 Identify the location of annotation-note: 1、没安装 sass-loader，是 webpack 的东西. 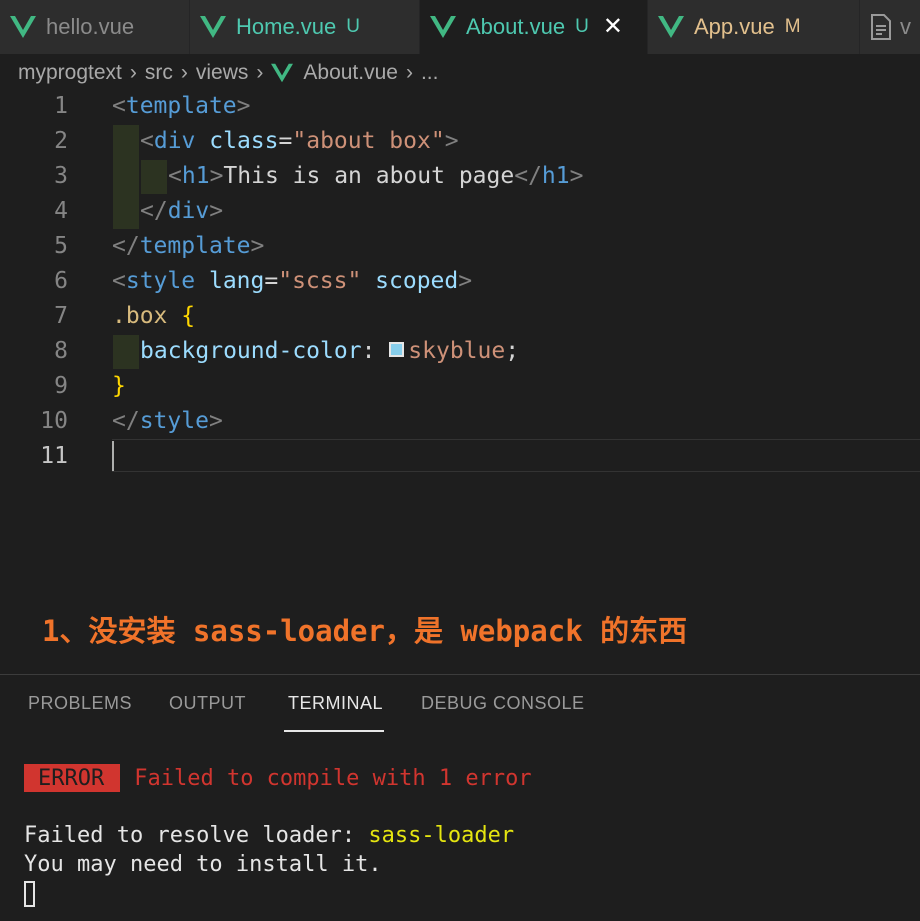
(365, 631).